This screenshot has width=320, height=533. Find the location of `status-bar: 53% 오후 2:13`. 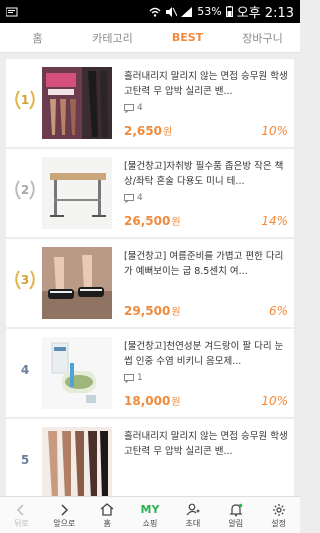

status-bar: 53% 오후 2:13 is located at coordinates (150, 11).